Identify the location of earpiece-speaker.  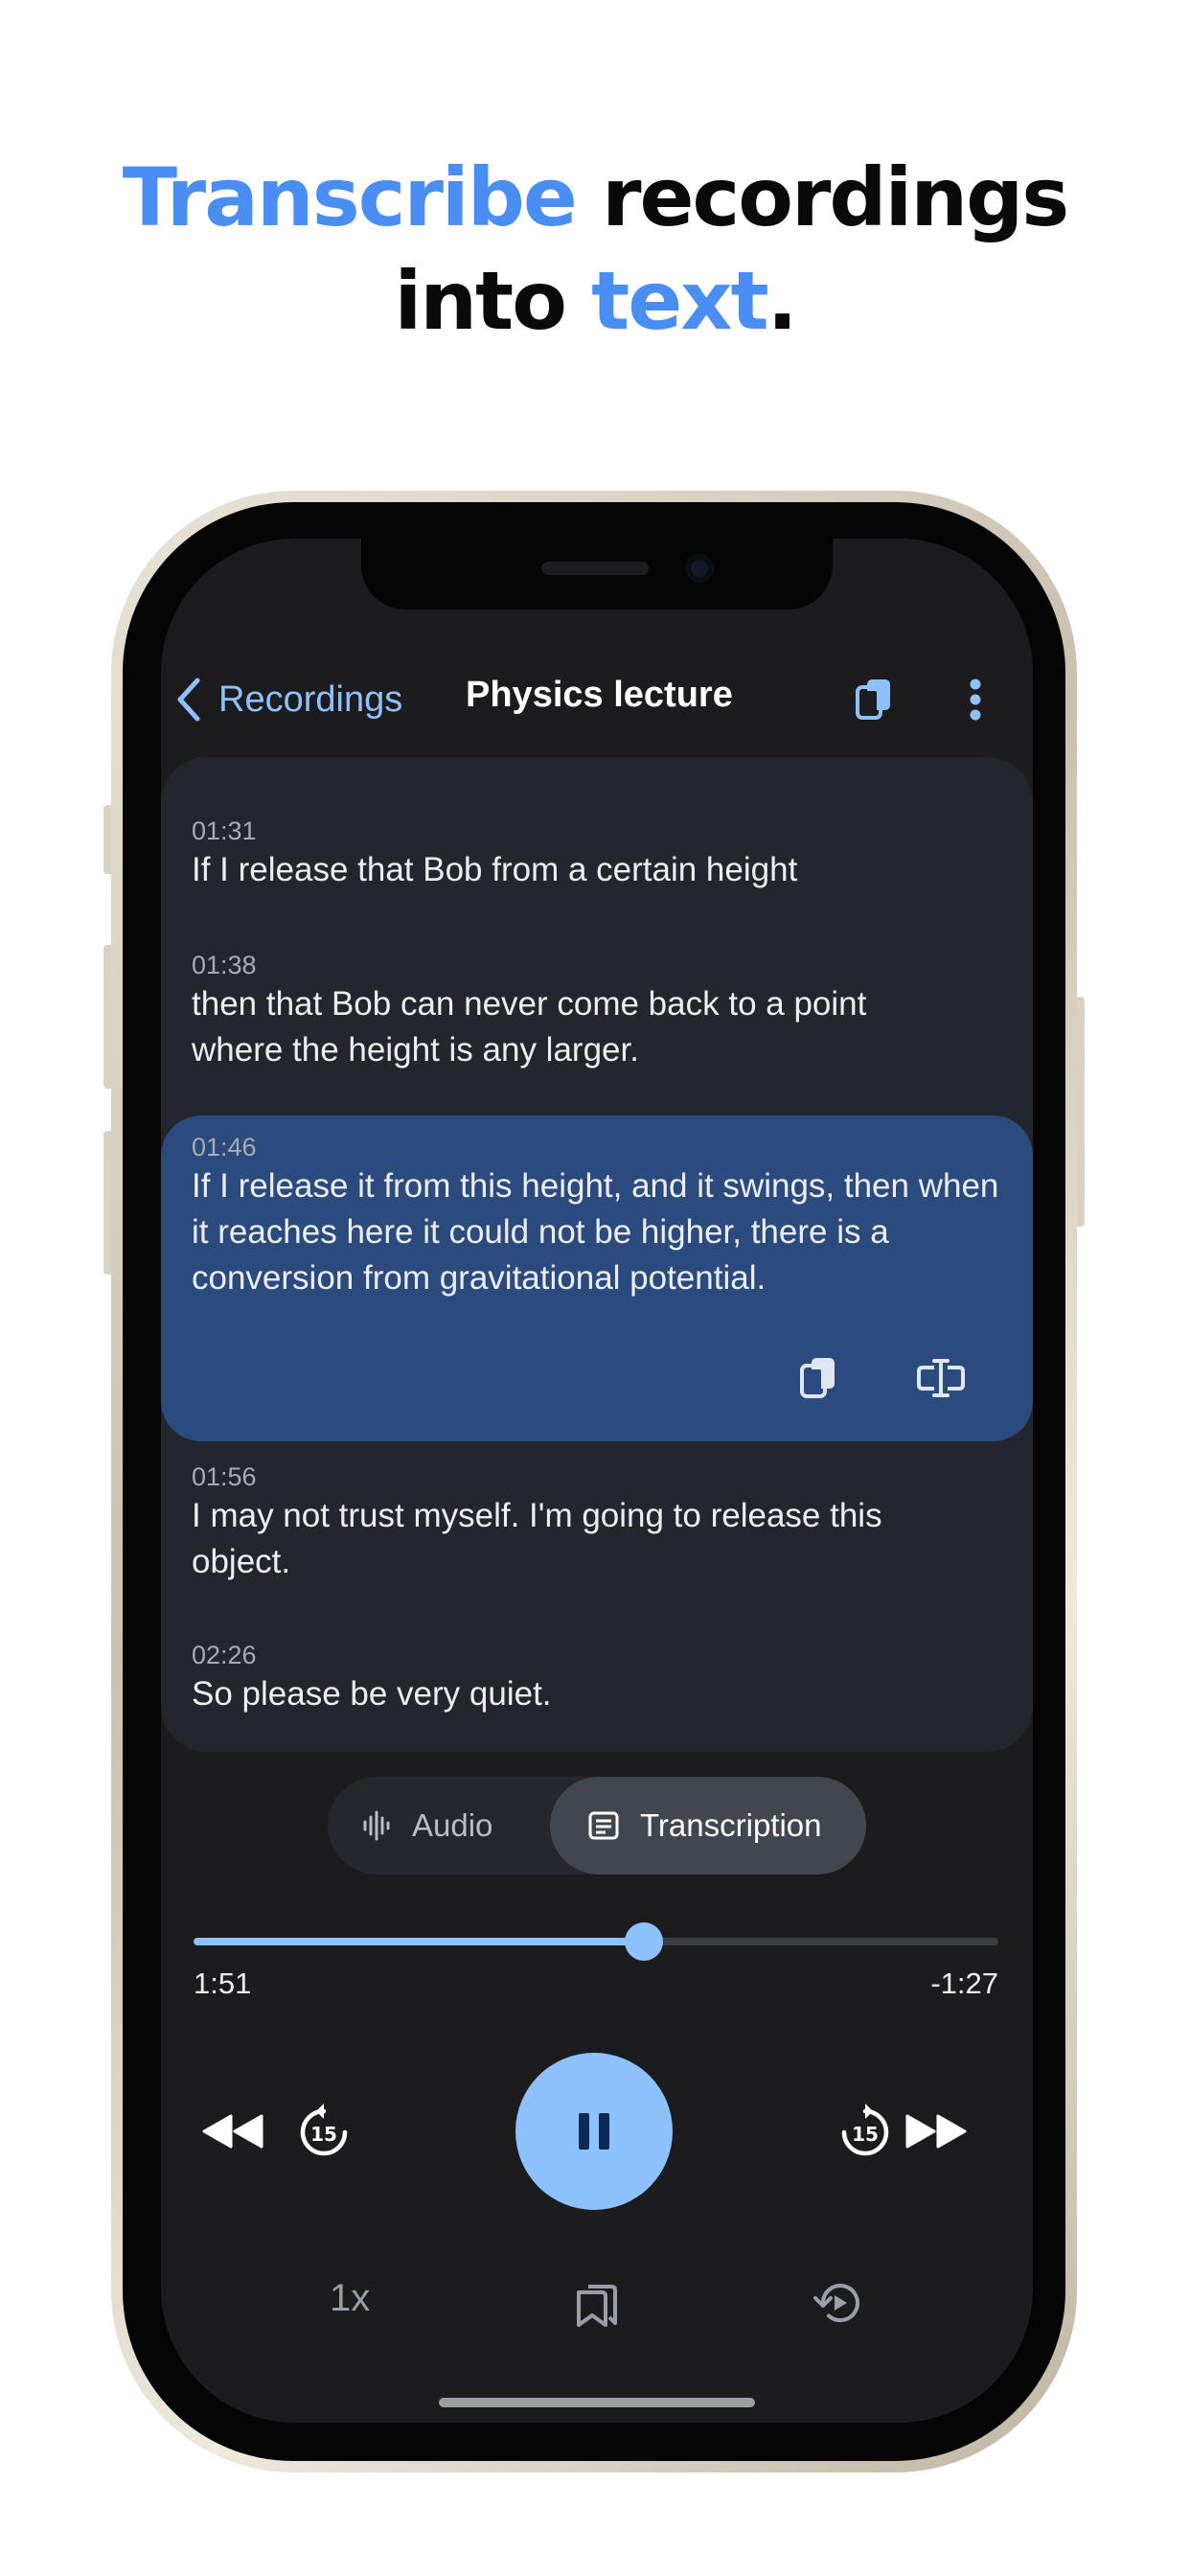
(595, 568).